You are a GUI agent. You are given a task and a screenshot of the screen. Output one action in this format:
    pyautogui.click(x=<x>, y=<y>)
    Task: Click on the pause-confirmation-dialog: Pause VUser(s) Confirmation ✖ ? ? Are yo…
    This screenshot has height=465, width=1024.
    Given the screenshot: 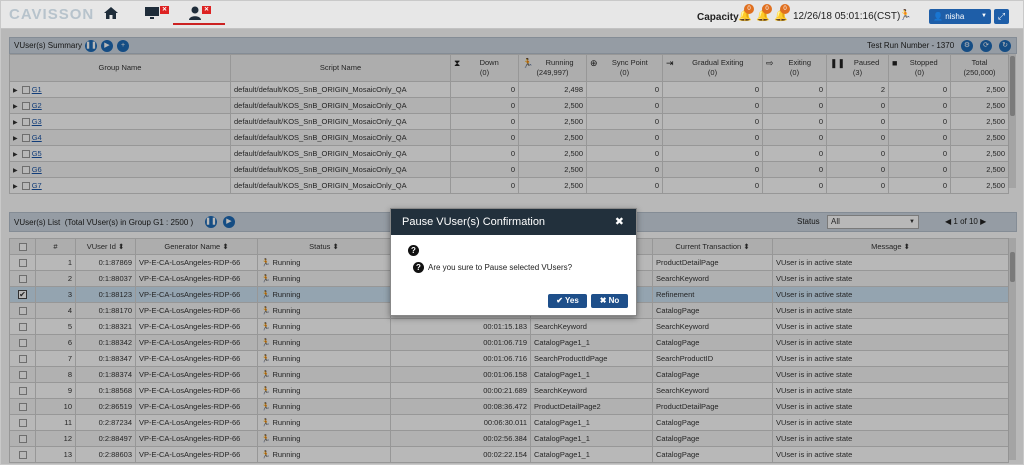 What is the action you would take?
    pyautogui.click(x=513, y=262)
    